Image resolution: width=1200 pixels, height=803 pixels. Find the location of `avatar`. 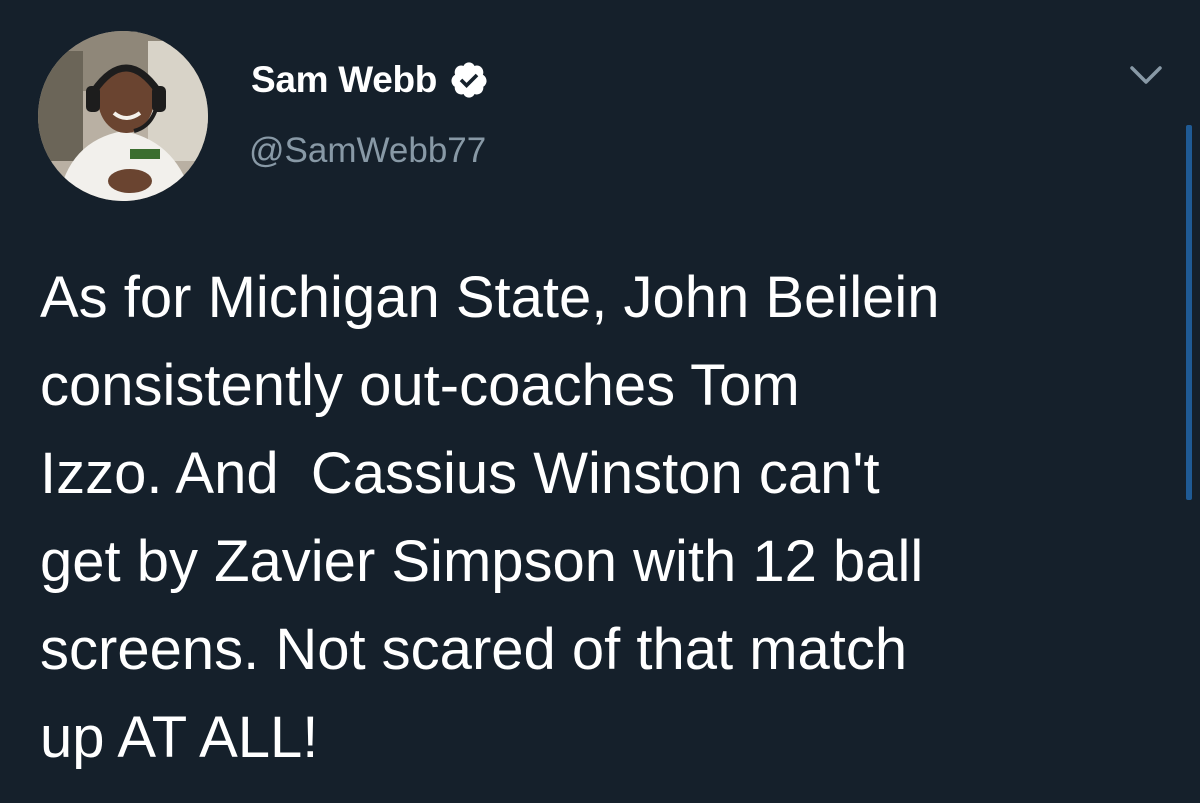

avatar is located at coordinates (123, 116).